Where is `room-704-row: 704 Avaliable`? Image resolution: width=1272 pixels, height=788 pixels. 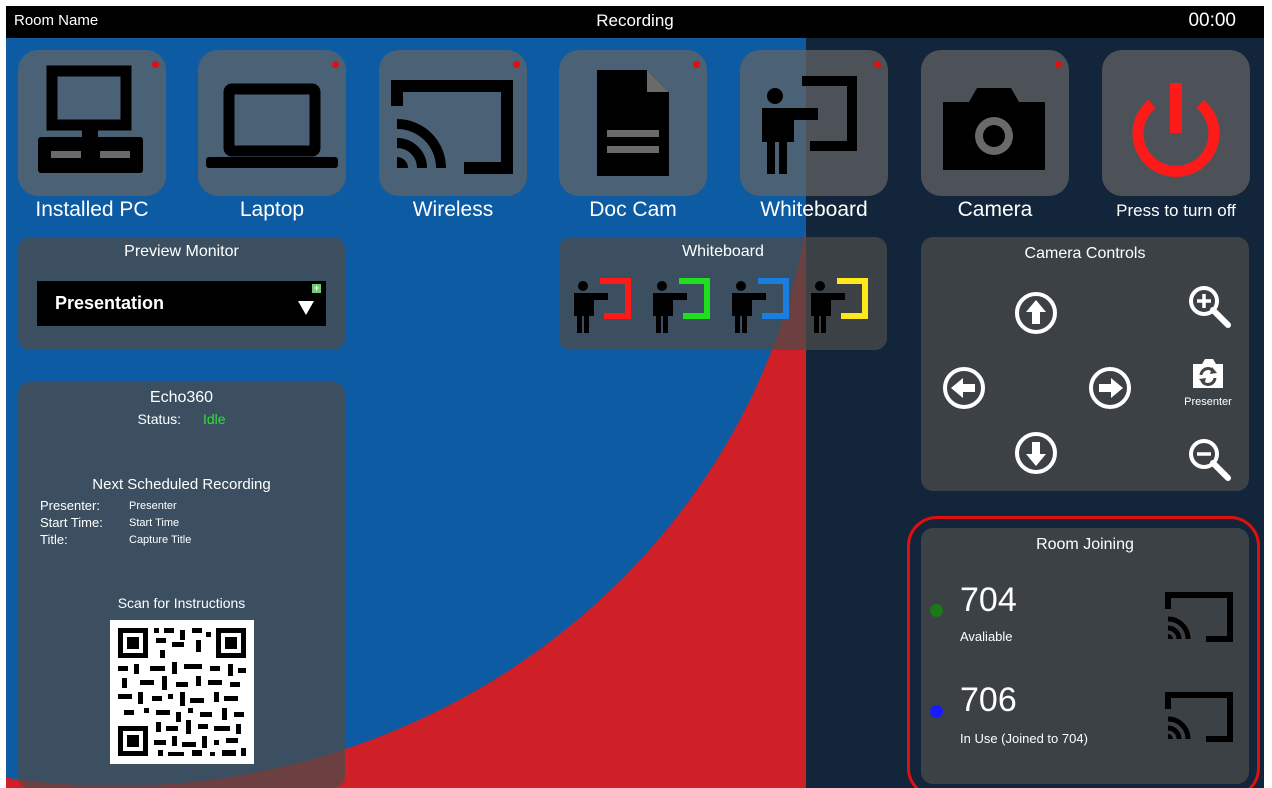
room-704-row: 704 Avaliable is located at coordinates (1085, 618).